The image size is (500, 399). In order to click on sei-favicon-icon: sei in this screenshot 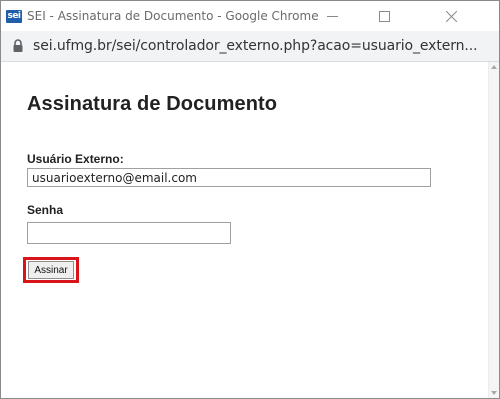, I will do `click(14, 16)`.